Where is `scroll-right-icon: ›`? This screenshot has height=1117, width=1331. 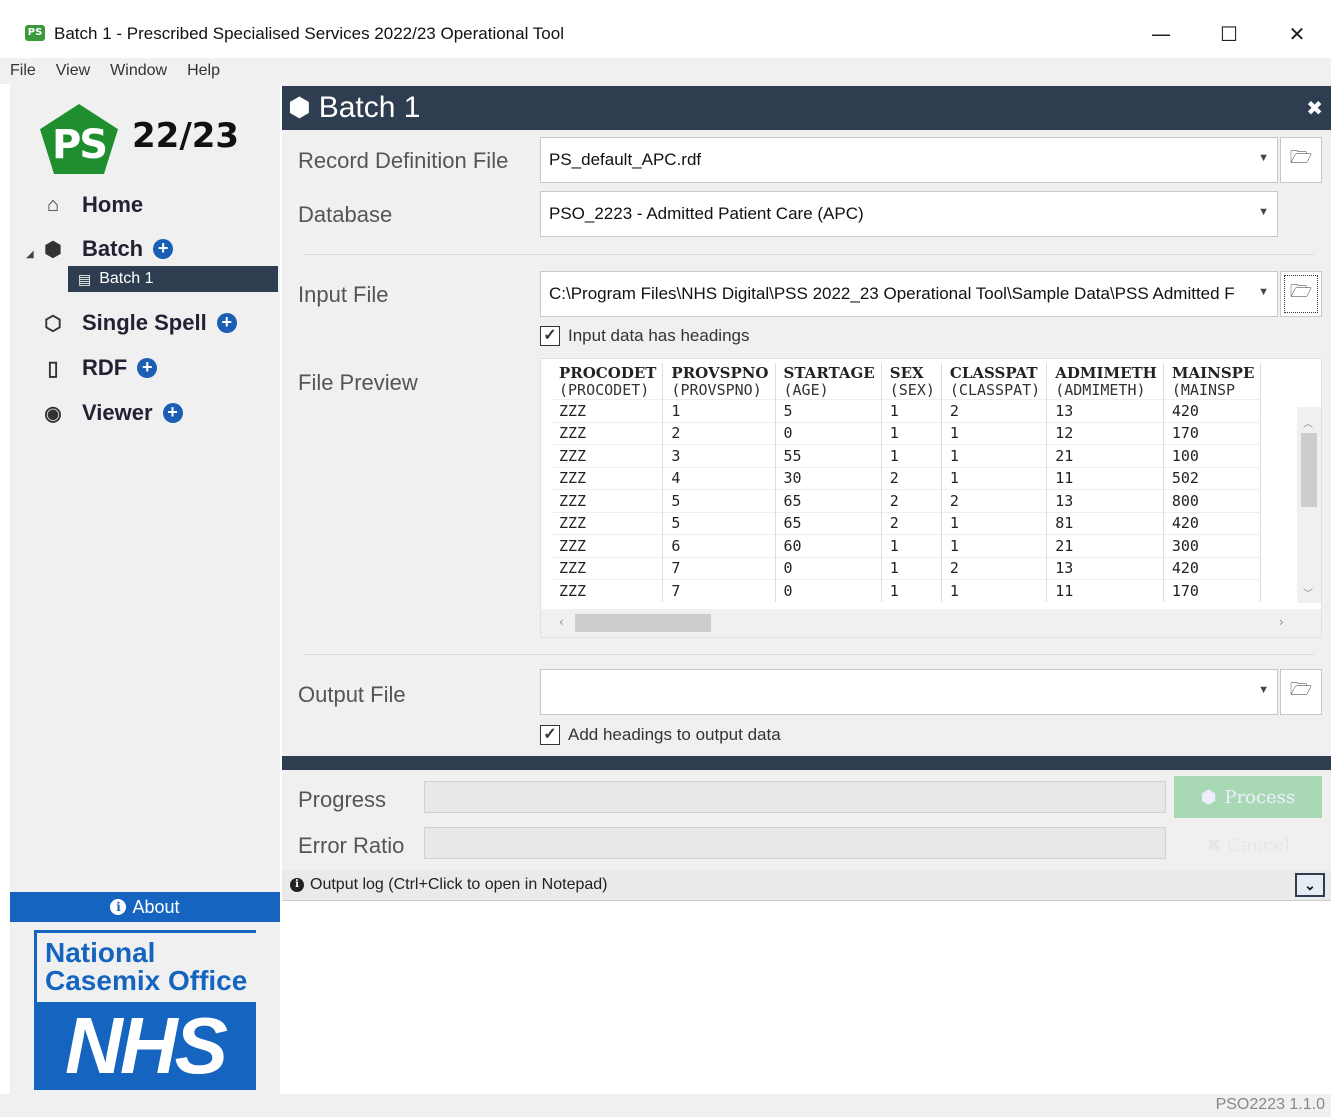
scroll-right-icon: › is located at coordinates (1281, 622).